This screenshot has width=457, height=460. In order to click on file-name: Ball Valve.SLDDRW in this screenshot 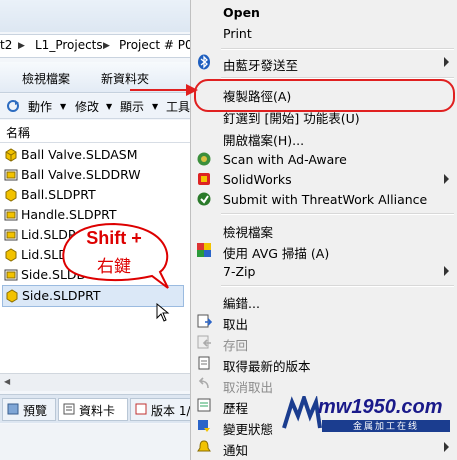, I will do `click(81, 174)`.